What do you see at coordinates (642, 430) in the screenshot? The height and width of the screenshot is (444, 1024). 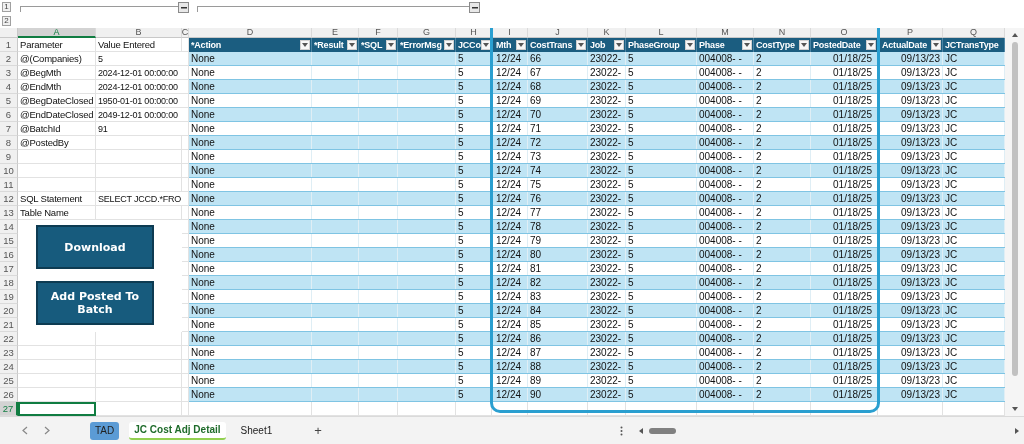 I see `caret-icon` at bounding box center [642, 430].